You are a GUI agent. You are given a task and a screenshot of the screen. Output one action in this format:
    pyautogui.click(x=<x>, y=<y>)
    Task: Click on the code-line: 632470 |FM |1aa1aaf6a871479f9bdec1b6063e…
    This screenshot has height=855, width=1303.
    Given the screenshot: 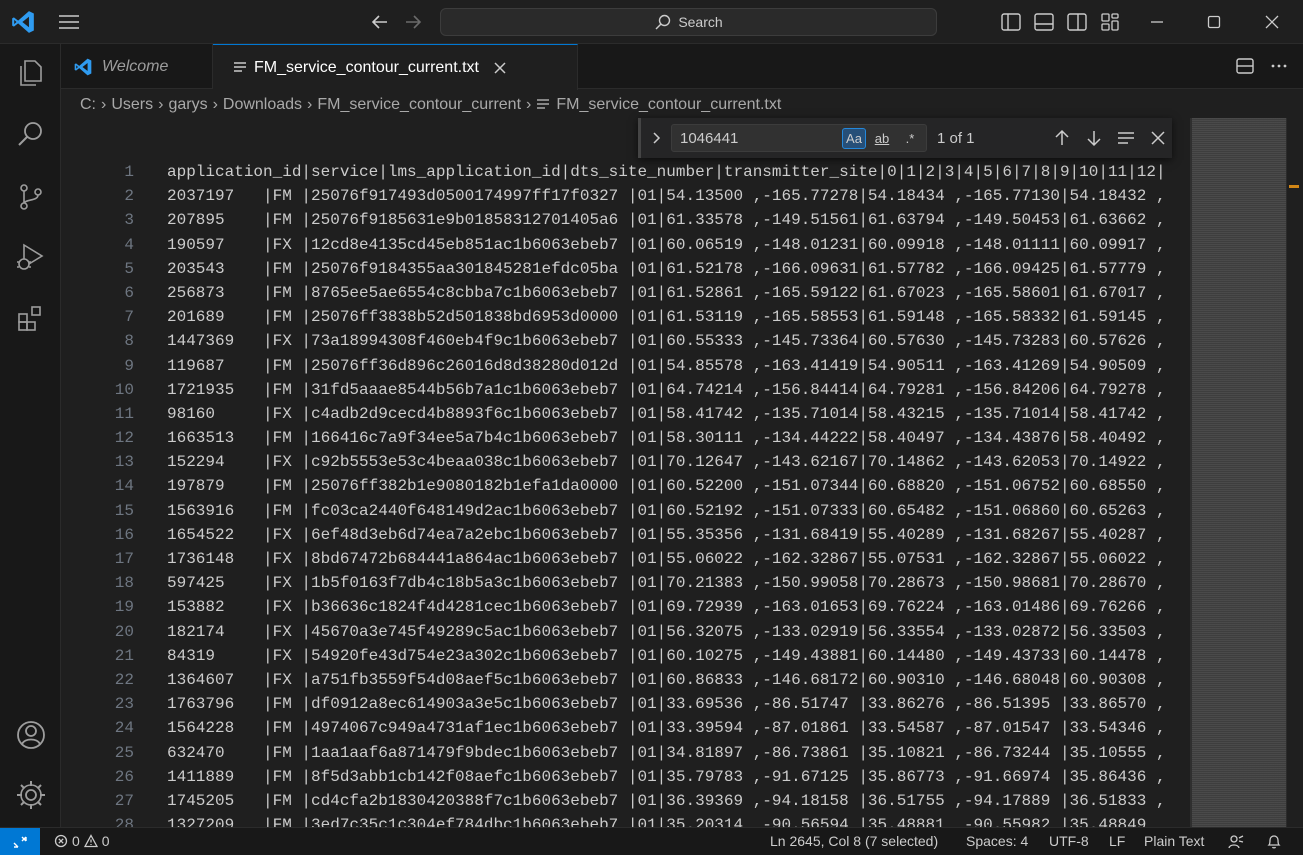 What is the action you would take?
    pyautogui.click(x=677, y=753)
    